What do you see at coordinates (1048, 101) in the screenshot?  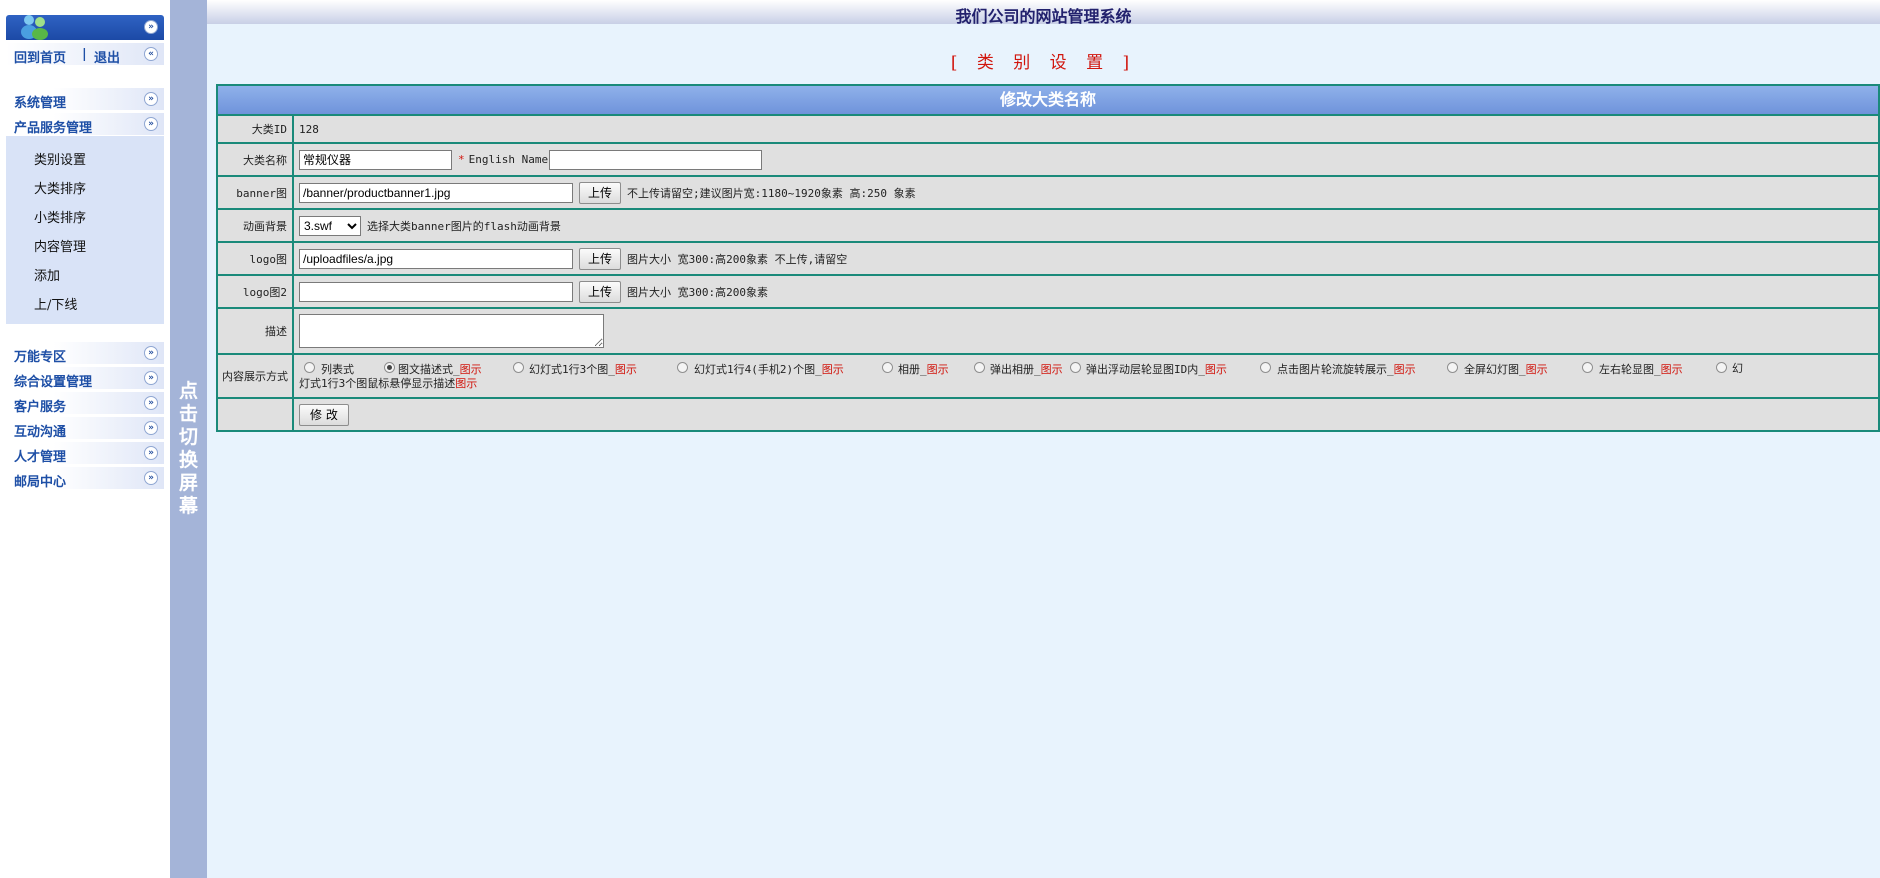 I see `form-title: 修改大类名称` at bounding box center [1048, 101].